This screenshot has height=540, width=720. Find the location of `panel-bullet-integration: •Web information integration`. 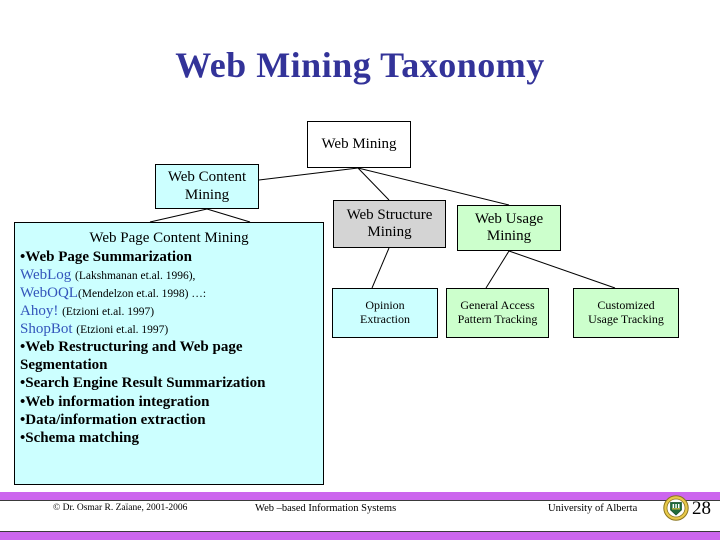

panel-bullet-integration: •Web information integration is located at coordinates (169, 402).